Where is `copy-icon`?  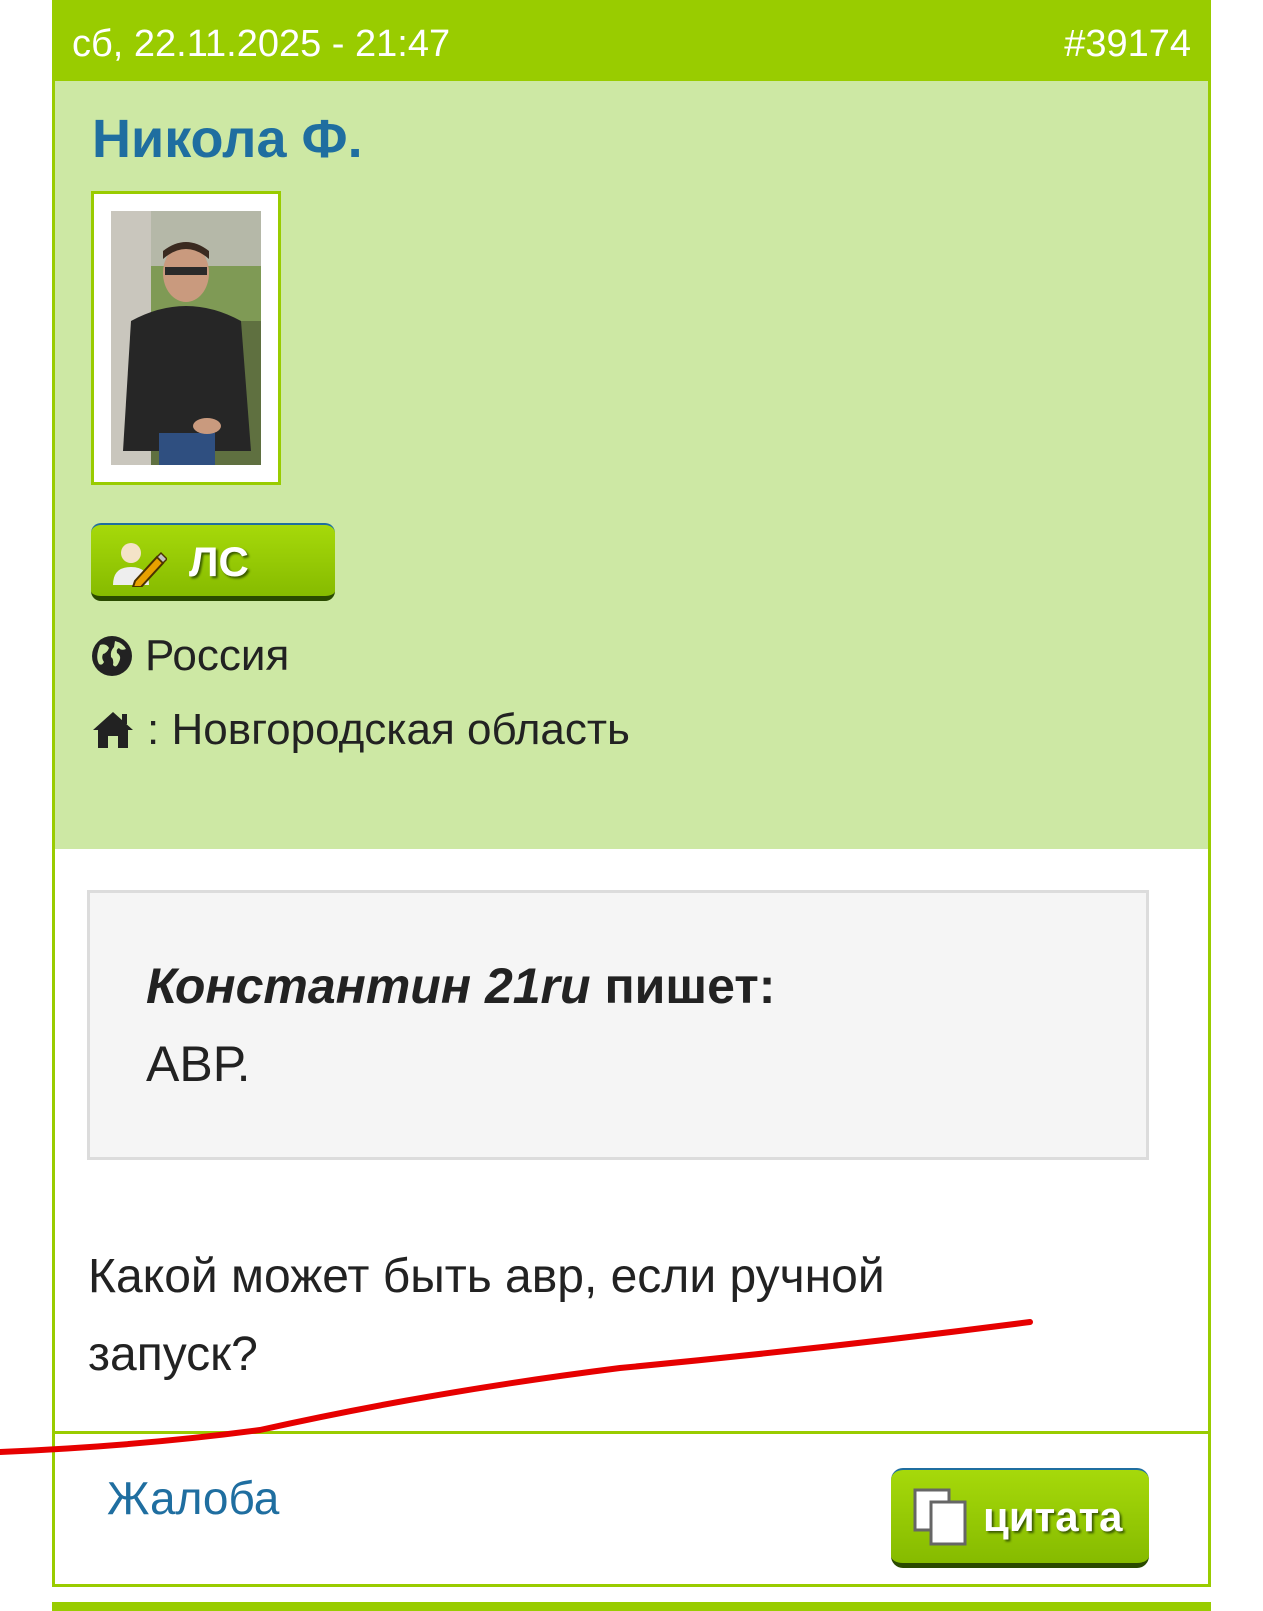
copy-icon is located at coordinates (940, 1517).